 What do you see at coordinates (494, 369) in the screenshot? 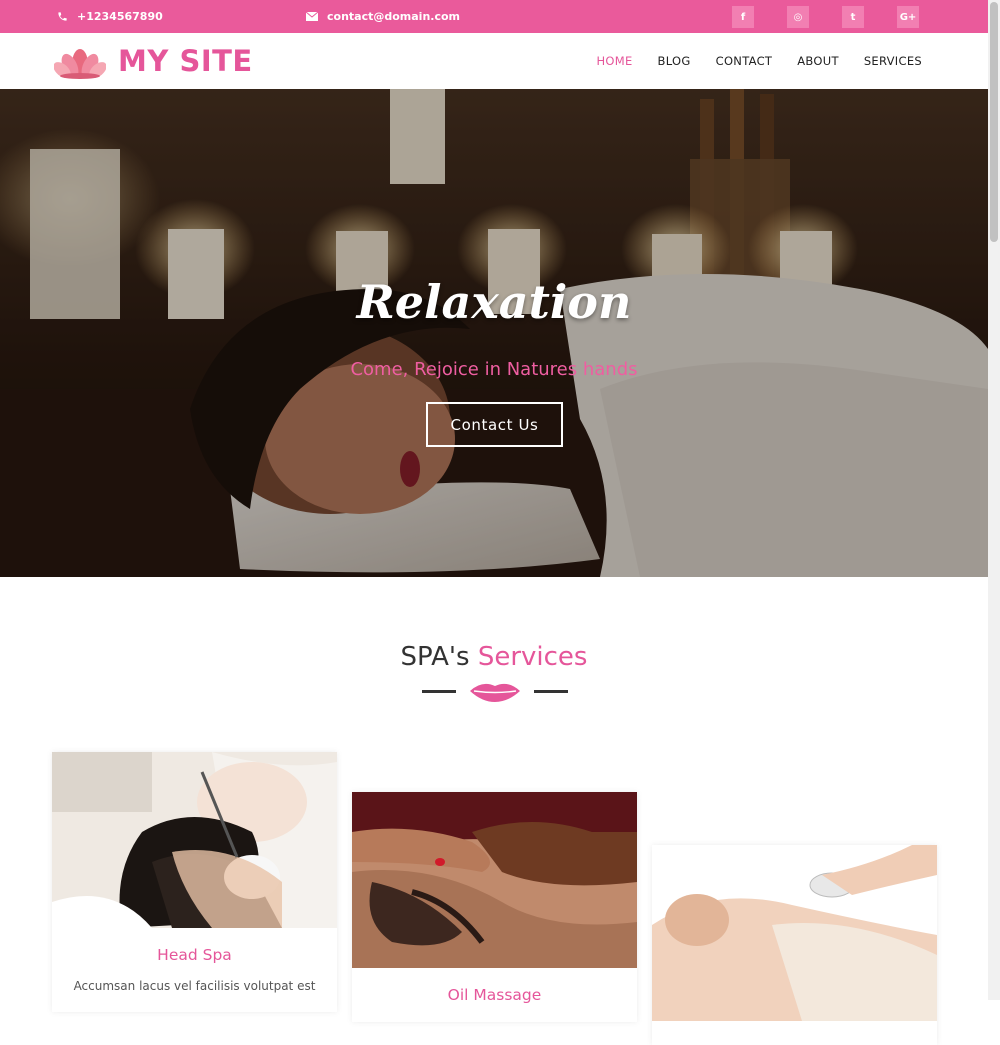
I see `hero-subtitle: Come, Rejoice in Natures hands` at bounding box center [494, 369].